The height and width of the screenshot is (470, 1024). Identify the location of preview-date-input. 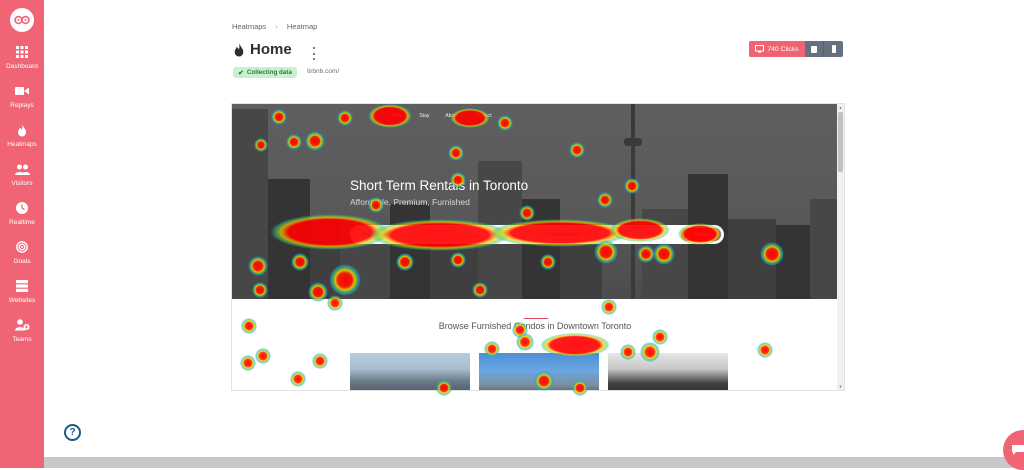
(608, 234).